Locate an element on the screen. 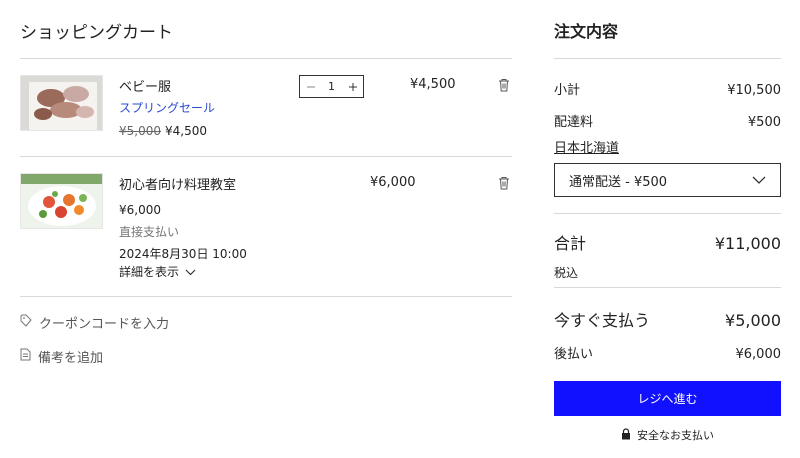 The image size is (800, 458). details-toggle: 詳細を表示 is located at coordinates (157, 271).